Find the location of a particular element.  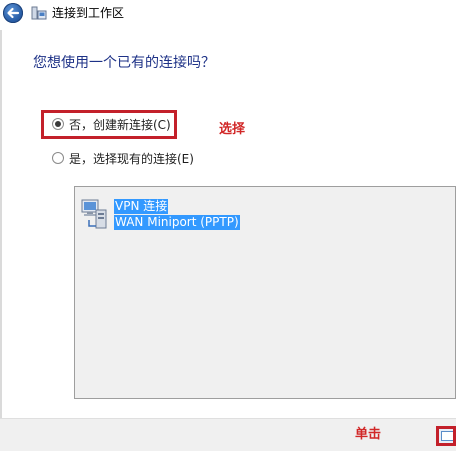

back-arrow-icon is located at coordinates (13, 13).